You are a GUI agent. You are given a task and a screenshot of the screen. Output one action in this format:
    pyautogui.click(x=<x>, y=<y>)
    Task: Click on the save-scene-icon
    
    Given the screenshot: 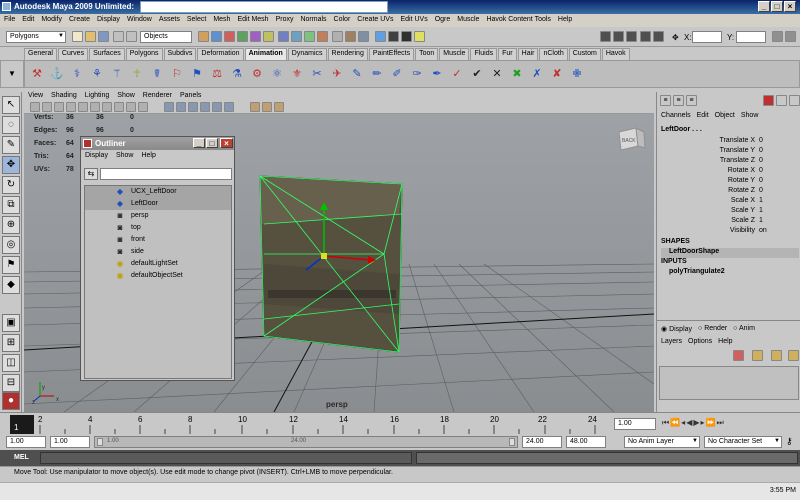 What is the action you would take?
    pyautogui.click(x=103, y=36)
    